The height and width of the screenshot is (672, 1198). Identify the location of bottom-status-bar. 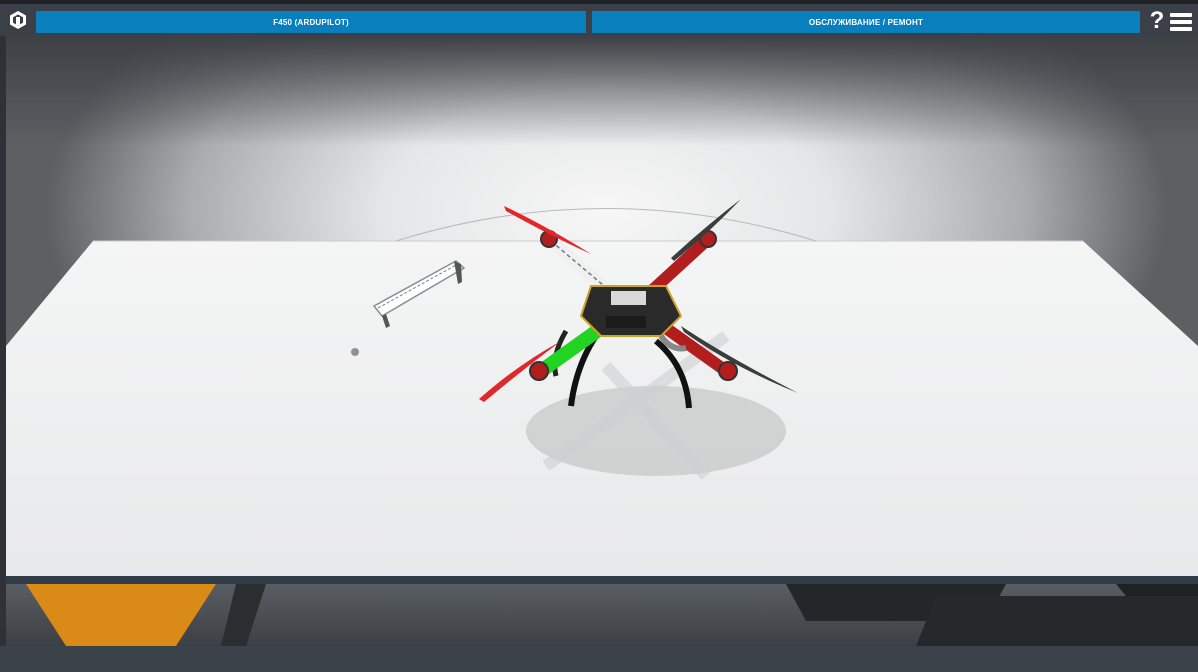
(599, 659).